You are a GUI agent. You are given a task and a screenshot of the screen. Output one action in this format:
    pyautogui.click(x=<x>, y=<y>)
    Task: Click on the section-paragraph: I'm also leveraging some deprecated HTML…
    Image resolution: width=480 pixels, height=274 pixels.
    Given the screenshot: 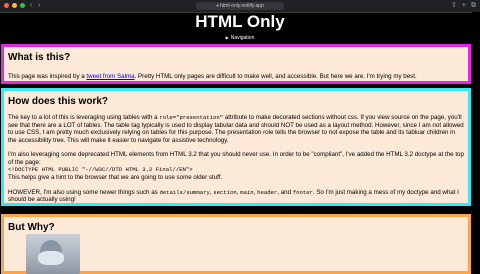 What is the action you would take?
    pyautogui.click(x=236, y=158)
    